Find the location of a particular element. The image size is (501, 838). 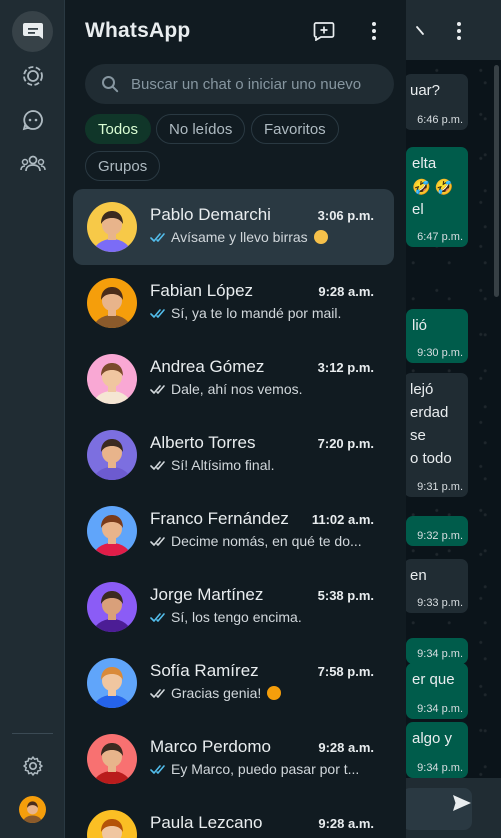

message-timestamp: 9:31 p.m. is located at coordinates (440, 487).